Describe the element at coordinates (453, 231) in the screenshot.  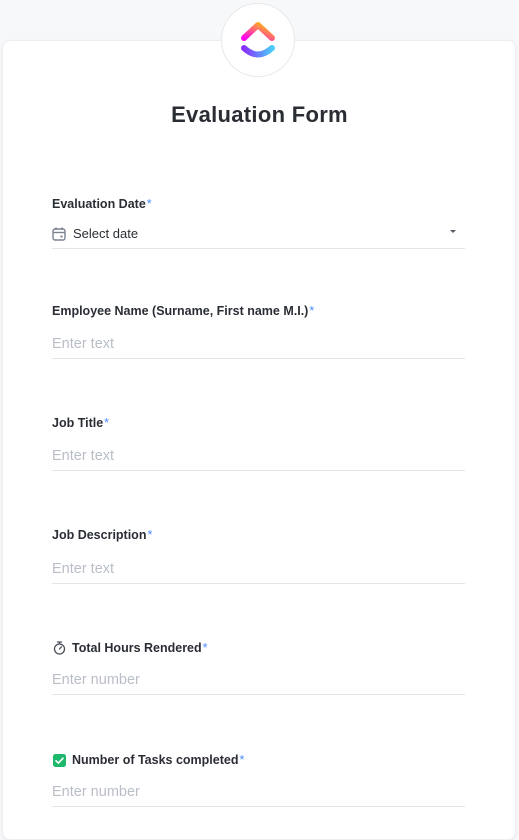
I see `chevron-down-icon` at that location.